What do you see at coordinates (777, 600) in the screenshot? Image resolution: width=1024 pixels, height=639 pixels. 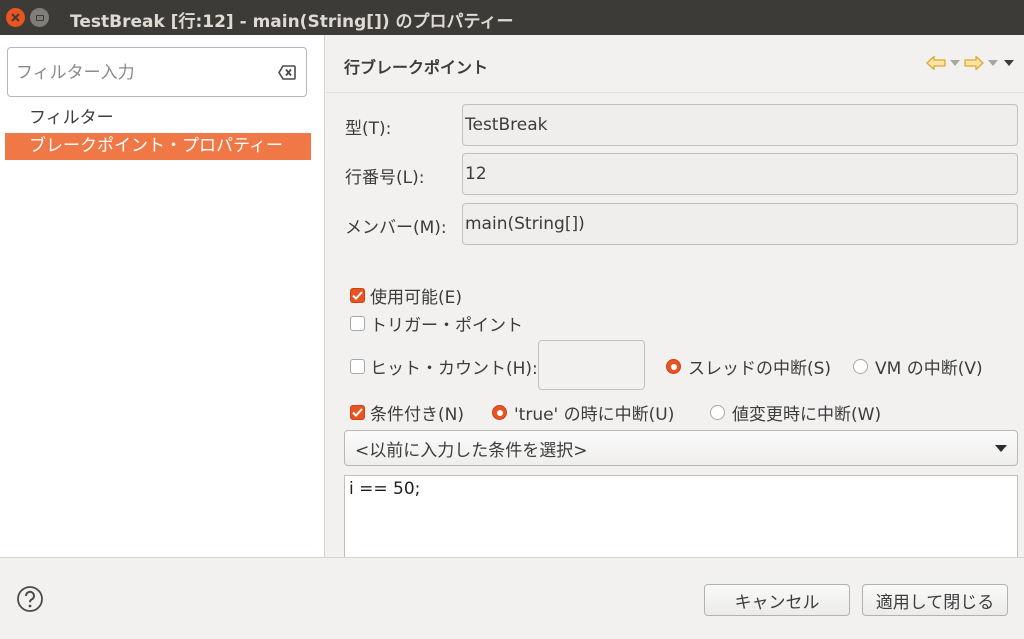 I see `cancel-button: キャンセル` at bounding box center [777, 600].